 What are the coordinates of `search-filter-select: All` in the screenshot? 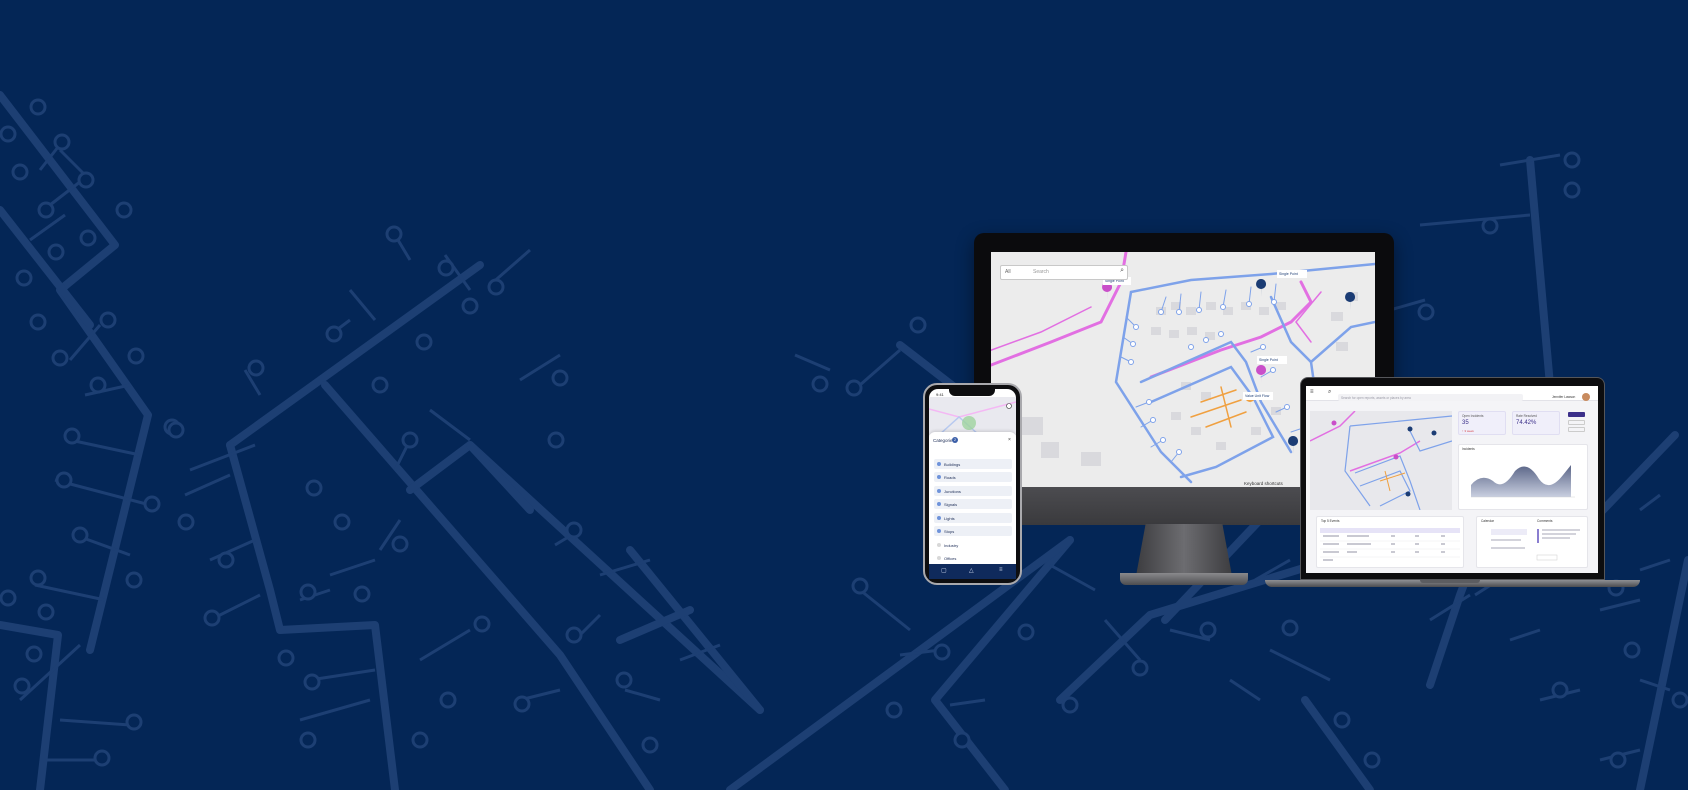 It's located at (1008, 272).